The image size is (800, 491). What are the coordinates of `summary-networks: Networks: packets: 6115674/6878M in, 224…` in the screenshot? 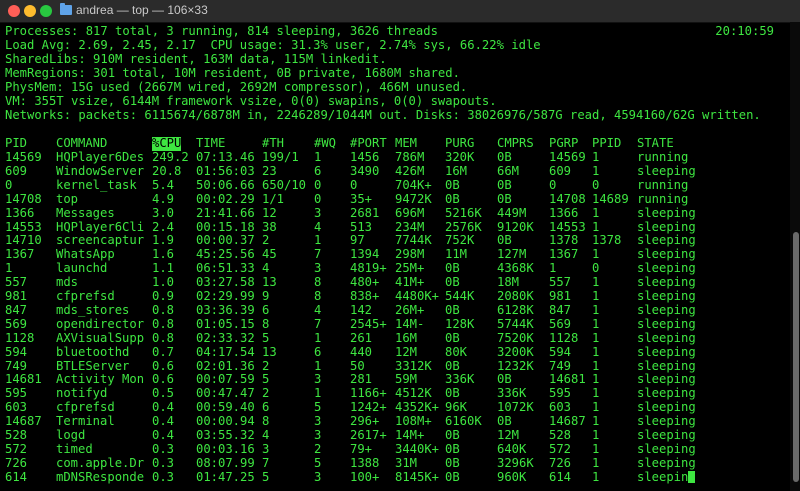 It's located at (383, 115).